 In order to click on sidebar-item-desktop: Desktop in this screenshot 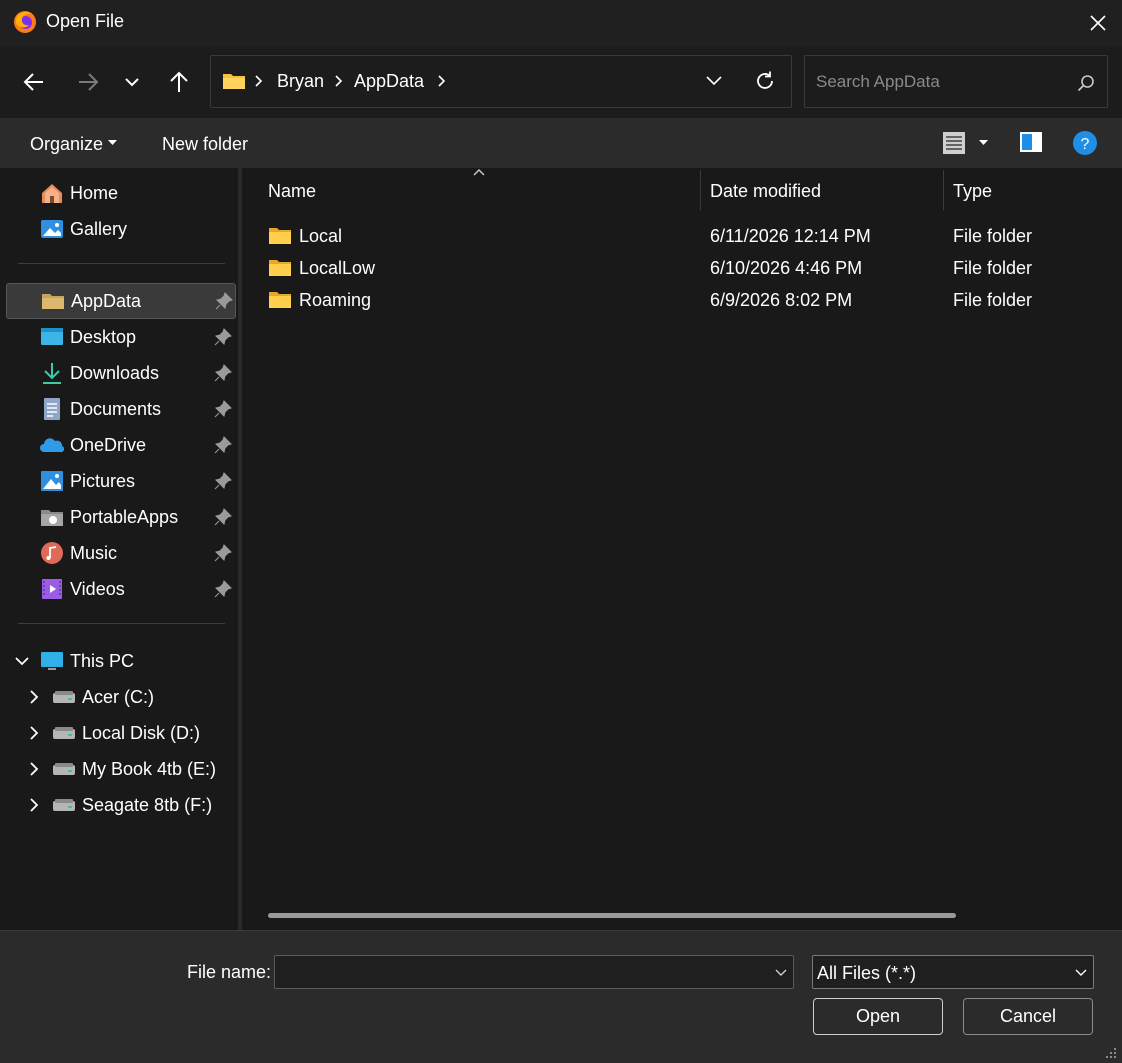, I will do `click(119, 337)`.